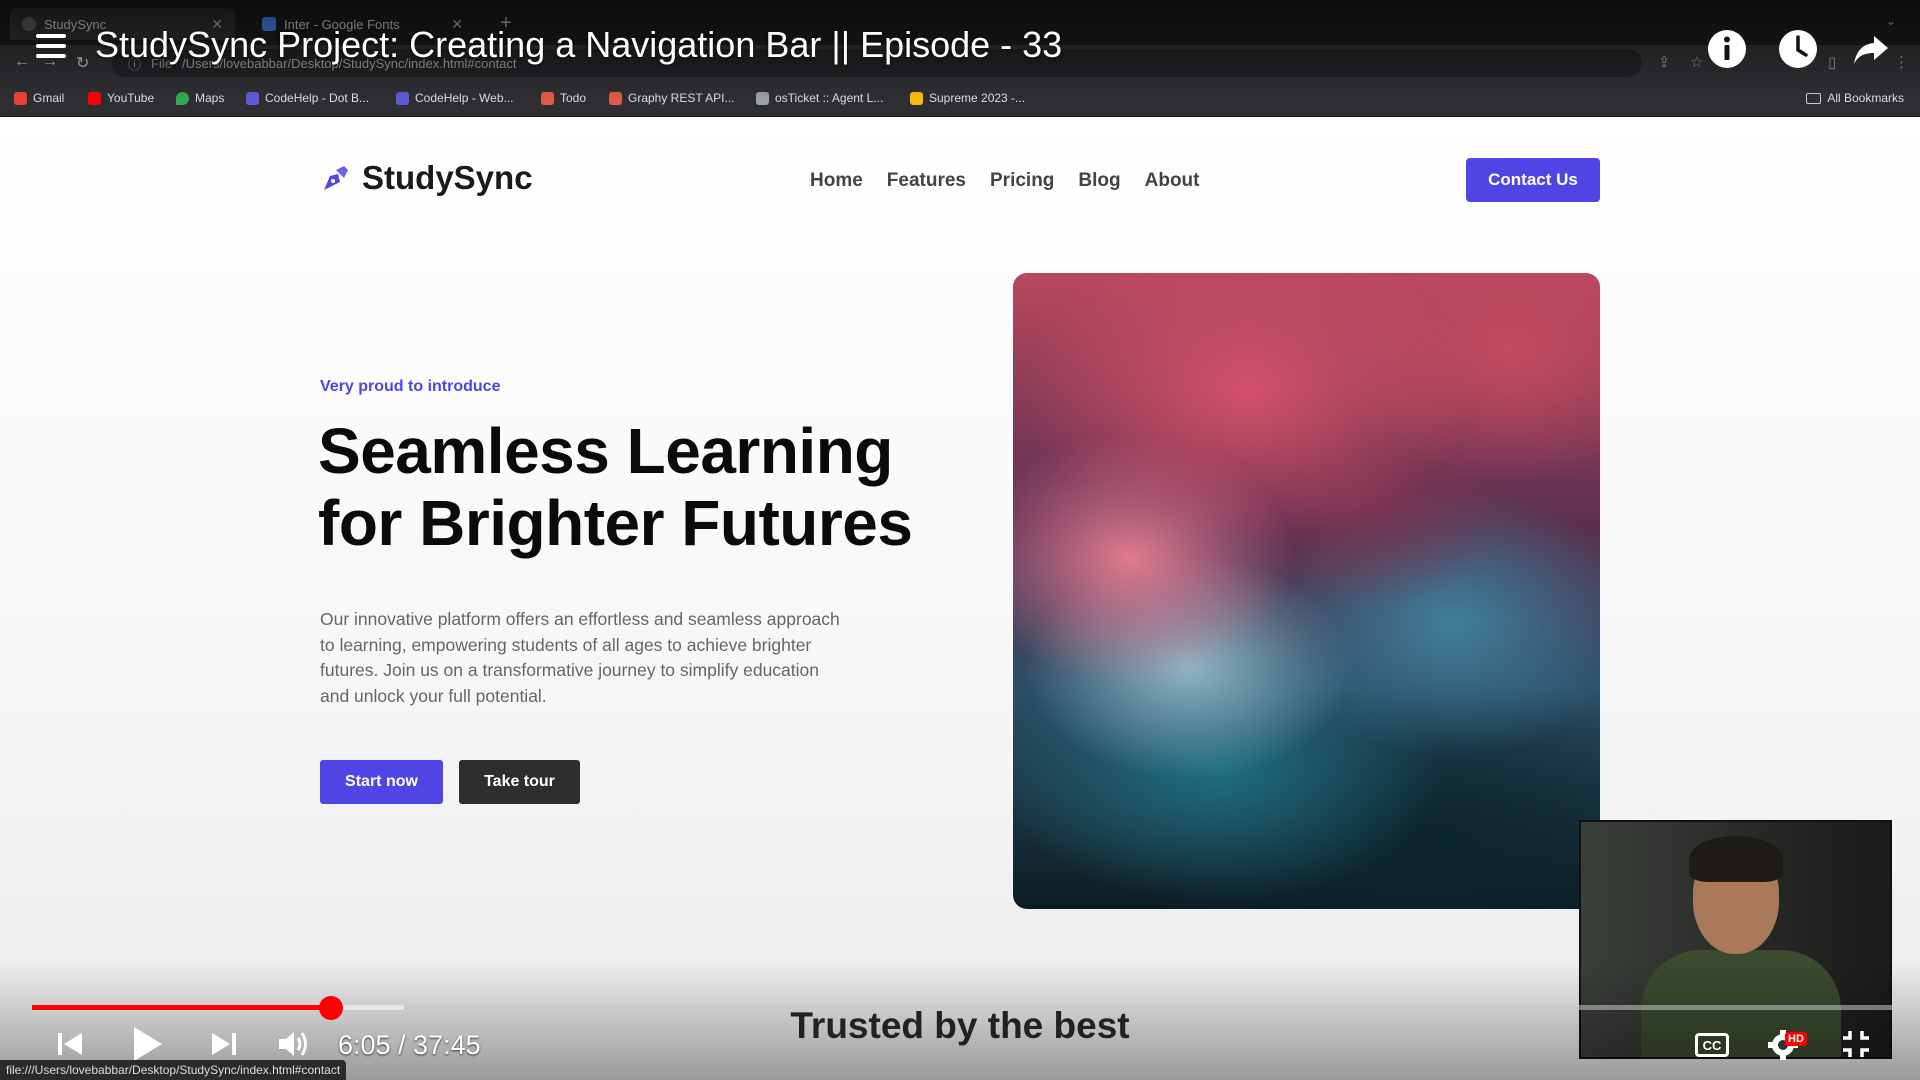 The height and width of the screenshot is (1080, 1920). What do you see at coordinates (94, 98) in the screenshot?
I see `youtube-icon` at bounding box center [94, 98].